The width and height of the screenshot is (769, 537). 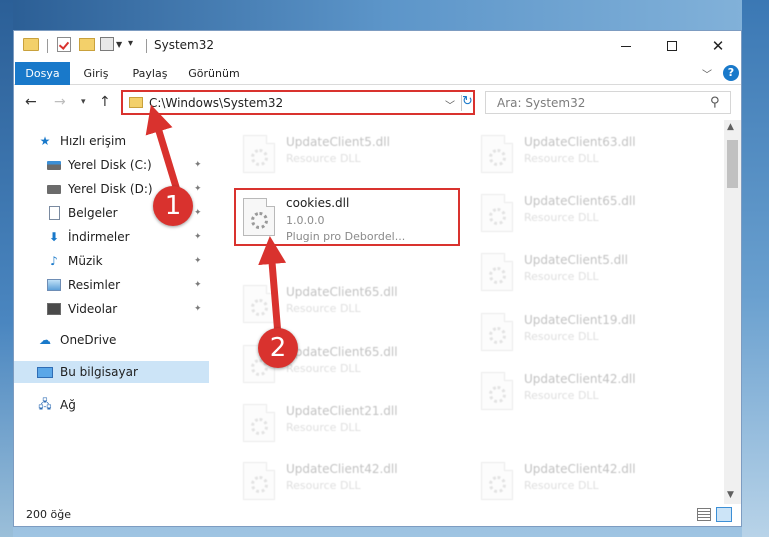 What do you see at coordinates (216, 220) in the screenshot?
I see `annotation-arrows` at bounding box center [216, 220].